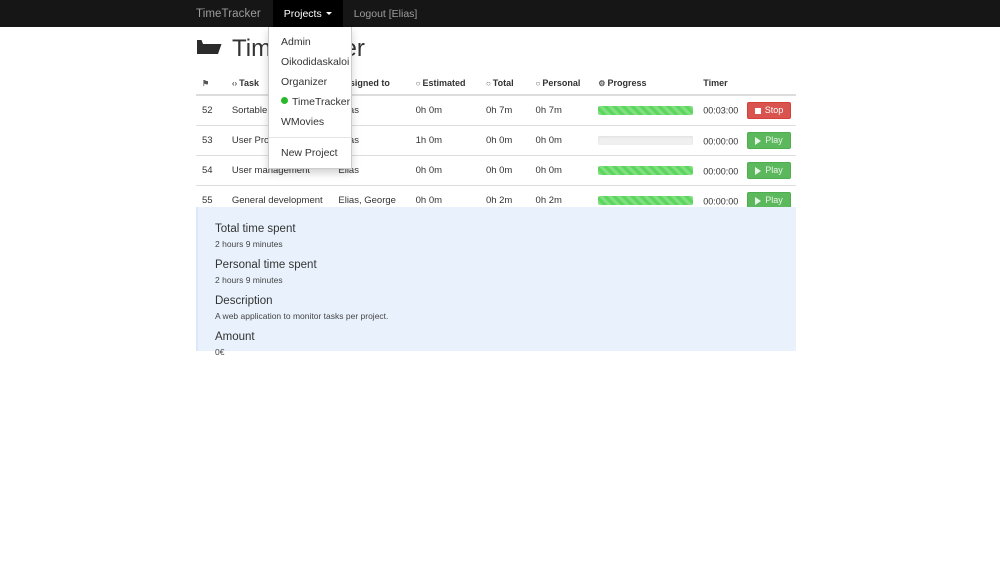  What do you see at coordinates (296, 41) in the screenshot?
I see `dropdown-item-label: Admin` at bounding box center [296, 41].